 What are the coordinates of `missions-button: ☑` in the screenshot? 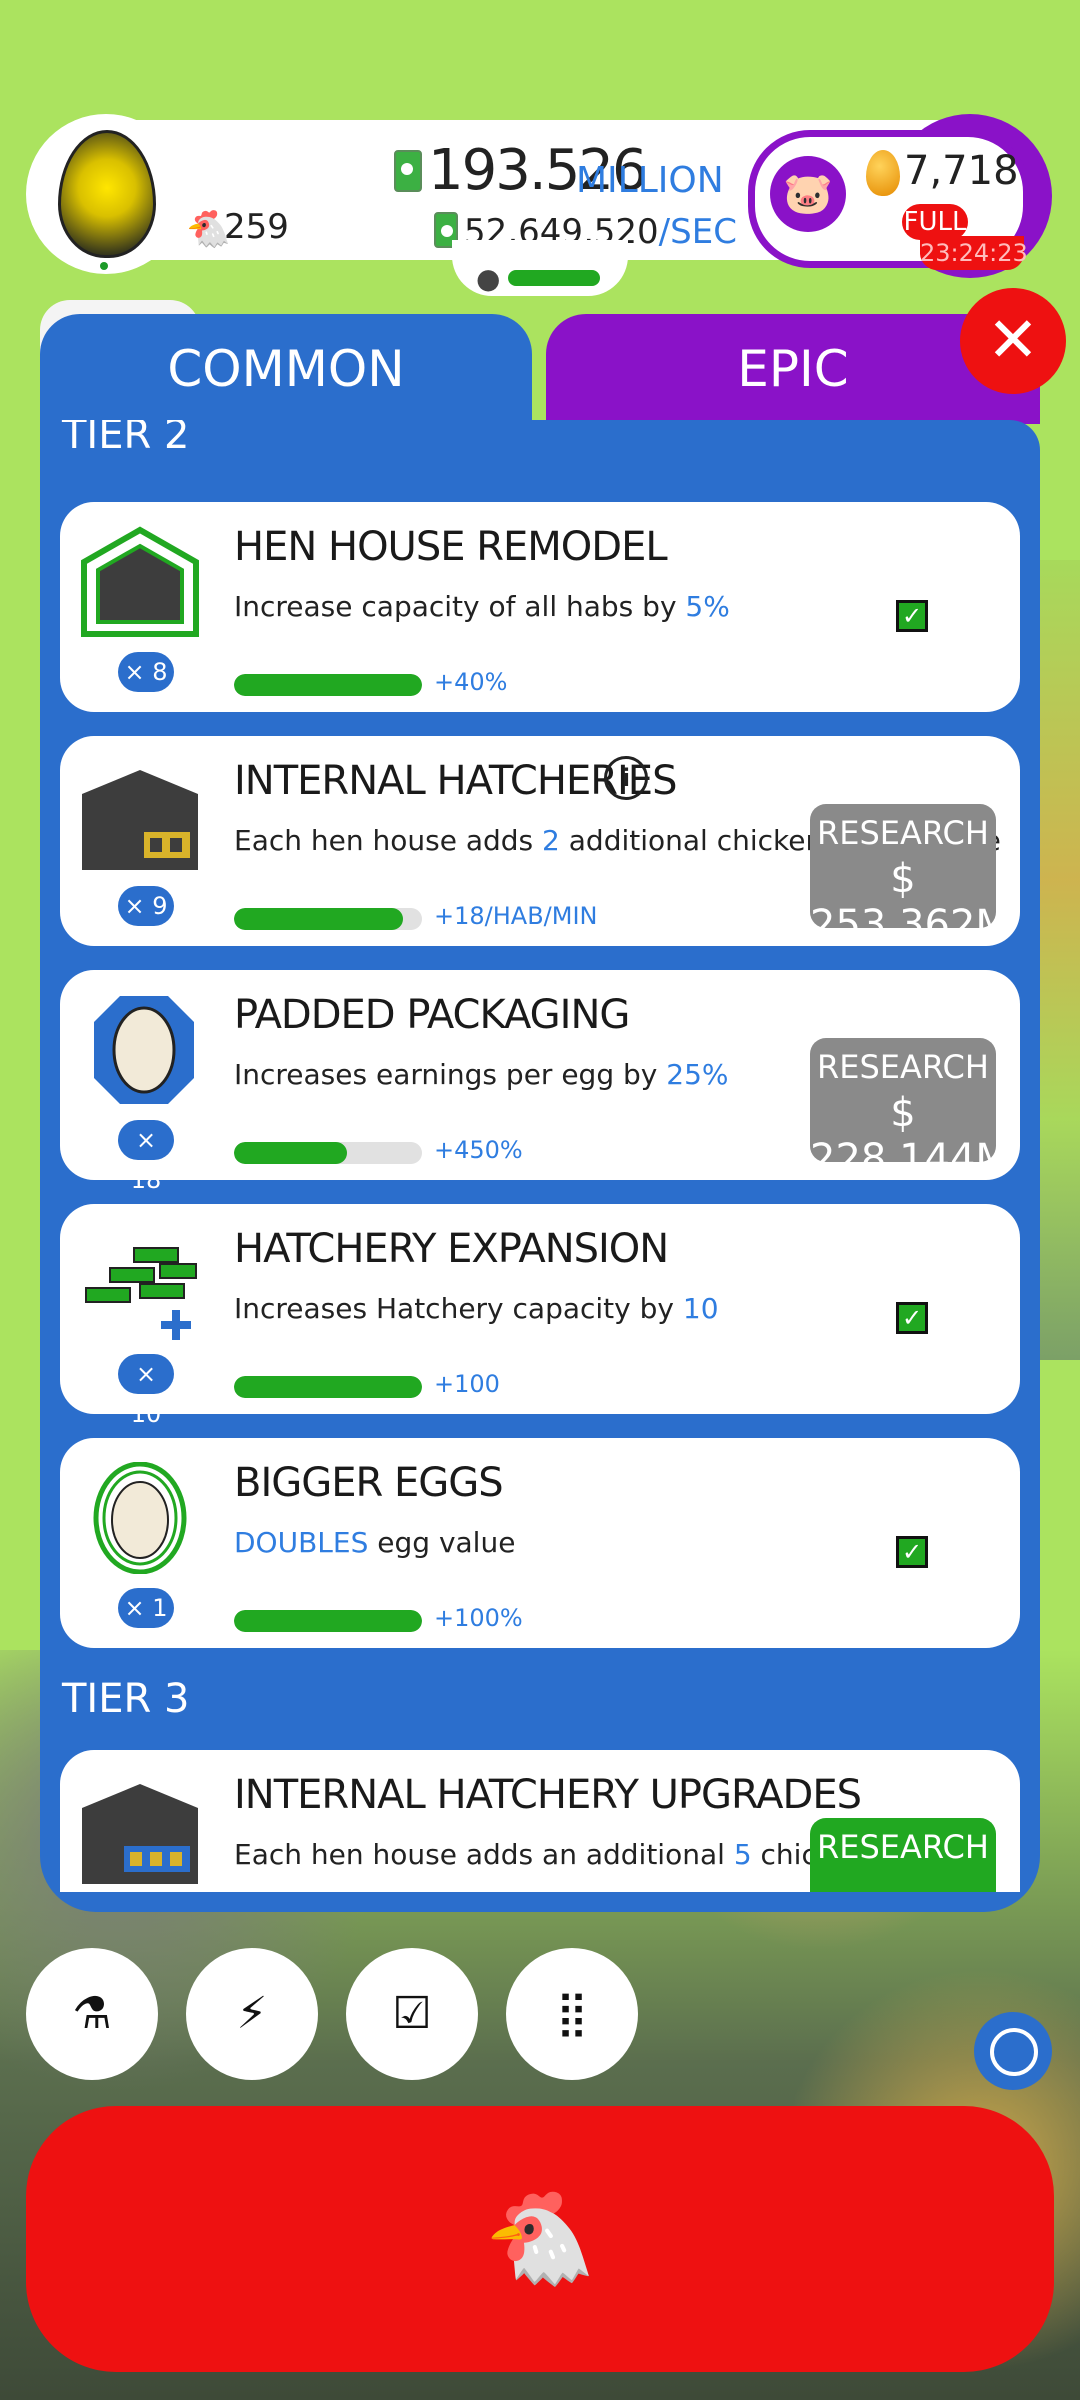 It's located at (412, 2014).